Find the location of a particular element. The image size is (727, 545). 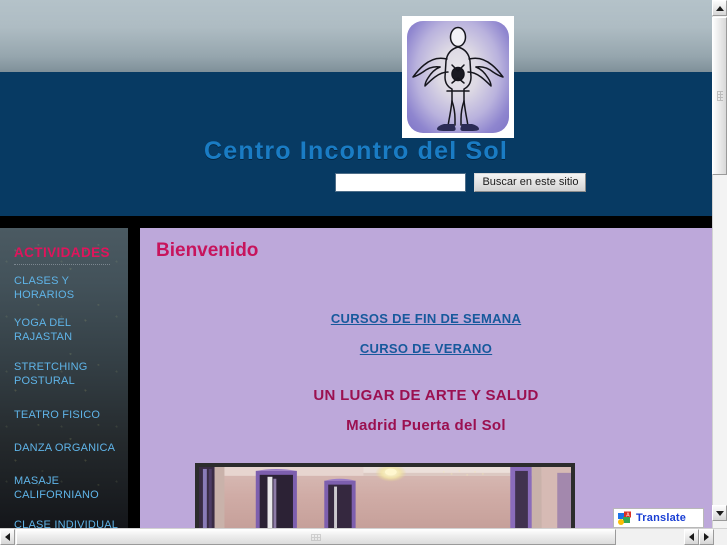

google-translate-icon: A is located at coordinates (624, 518).